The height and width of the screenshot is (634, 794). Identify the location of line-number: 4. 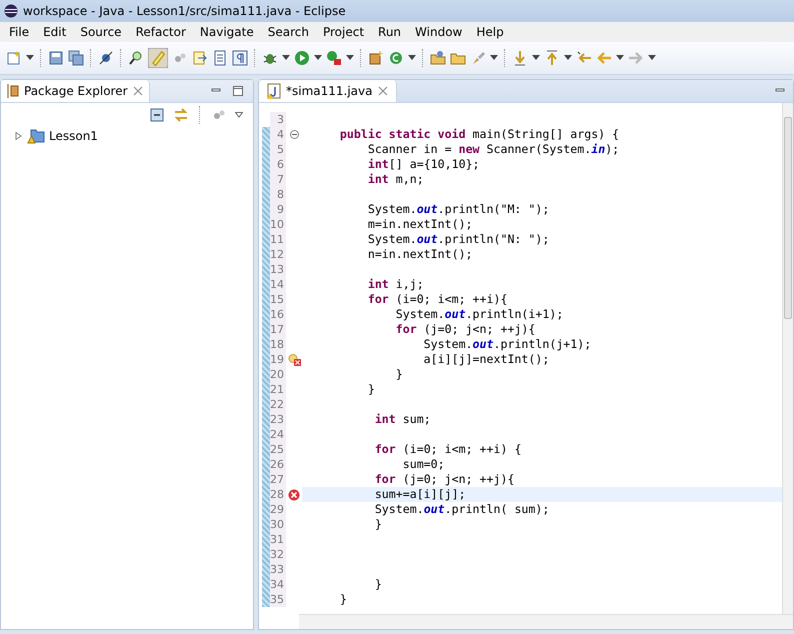
(278, 134).